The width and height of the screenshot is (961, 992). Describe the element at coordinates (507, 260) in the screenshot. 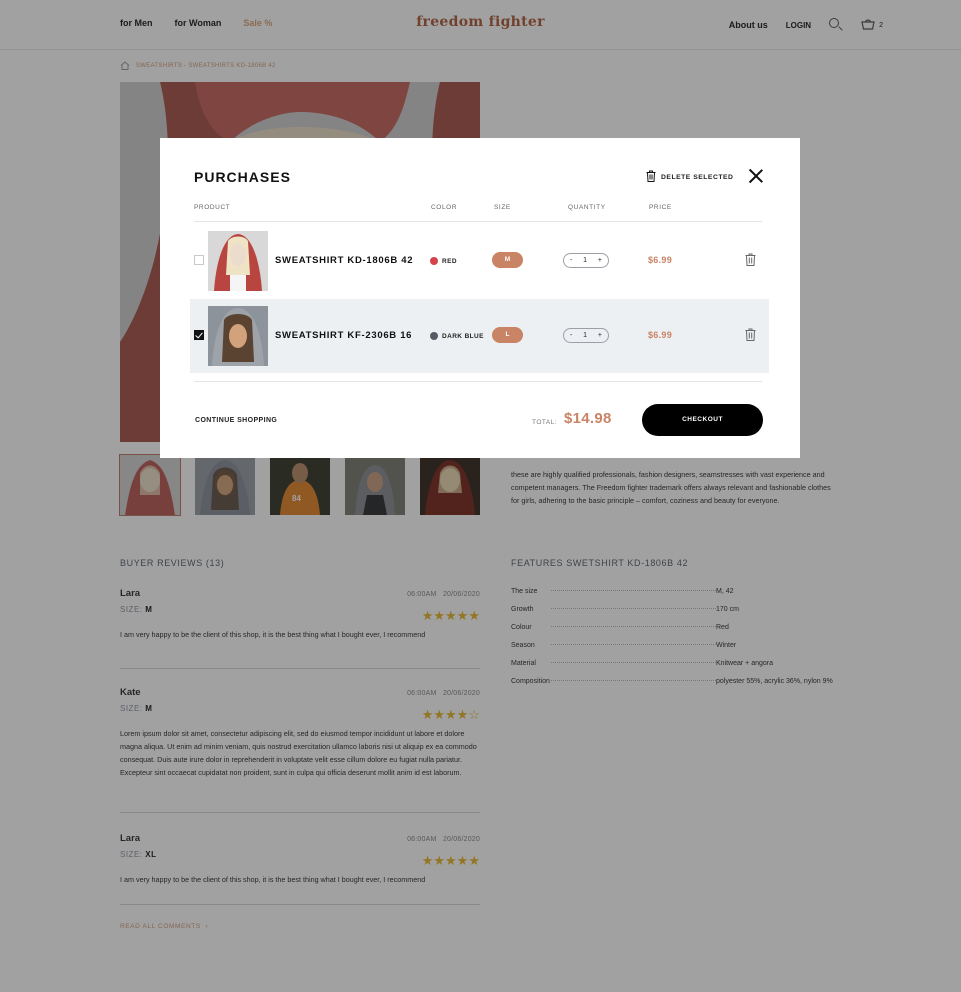

I see `size-badge: M` at that location.